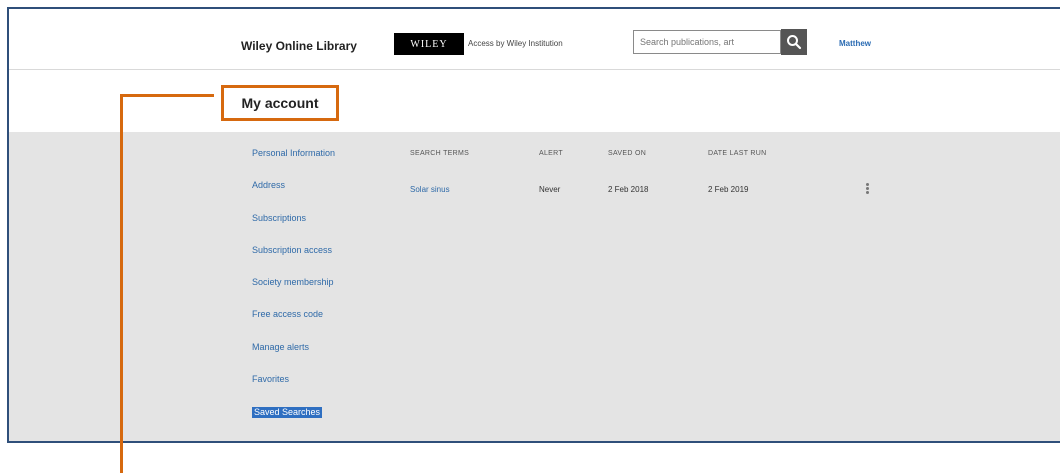  I want to click on saved-search-saved-on-value: 2 Feb 2018, so click(628, 189).